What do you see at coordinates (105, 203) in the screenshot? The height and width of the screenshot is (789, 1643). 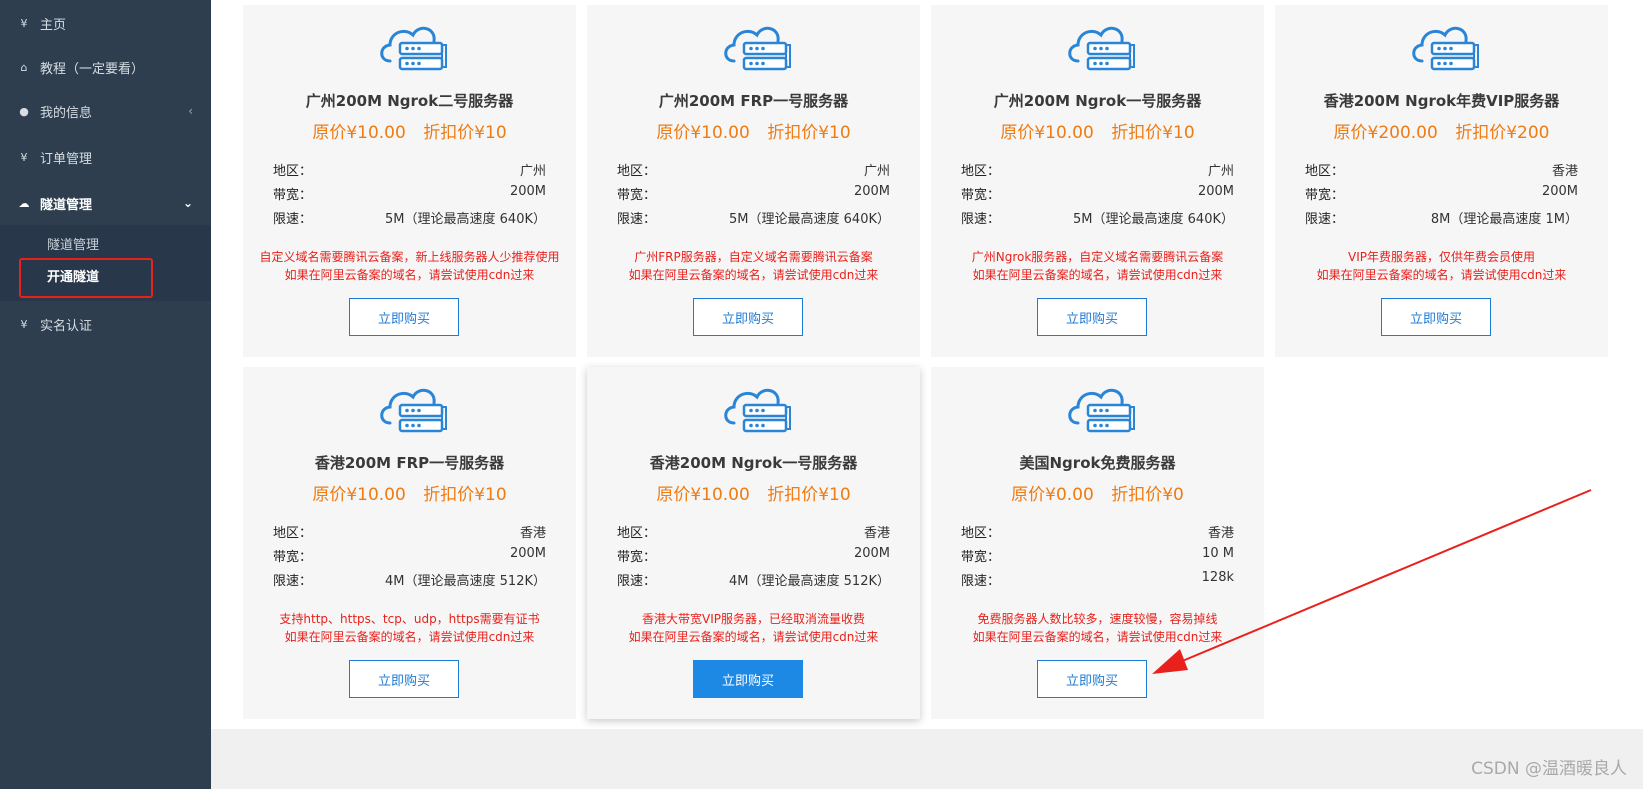 I see `nav-item-tunnels: ☁ 隧道管理 ⌄` at bounding box center [105, 203].